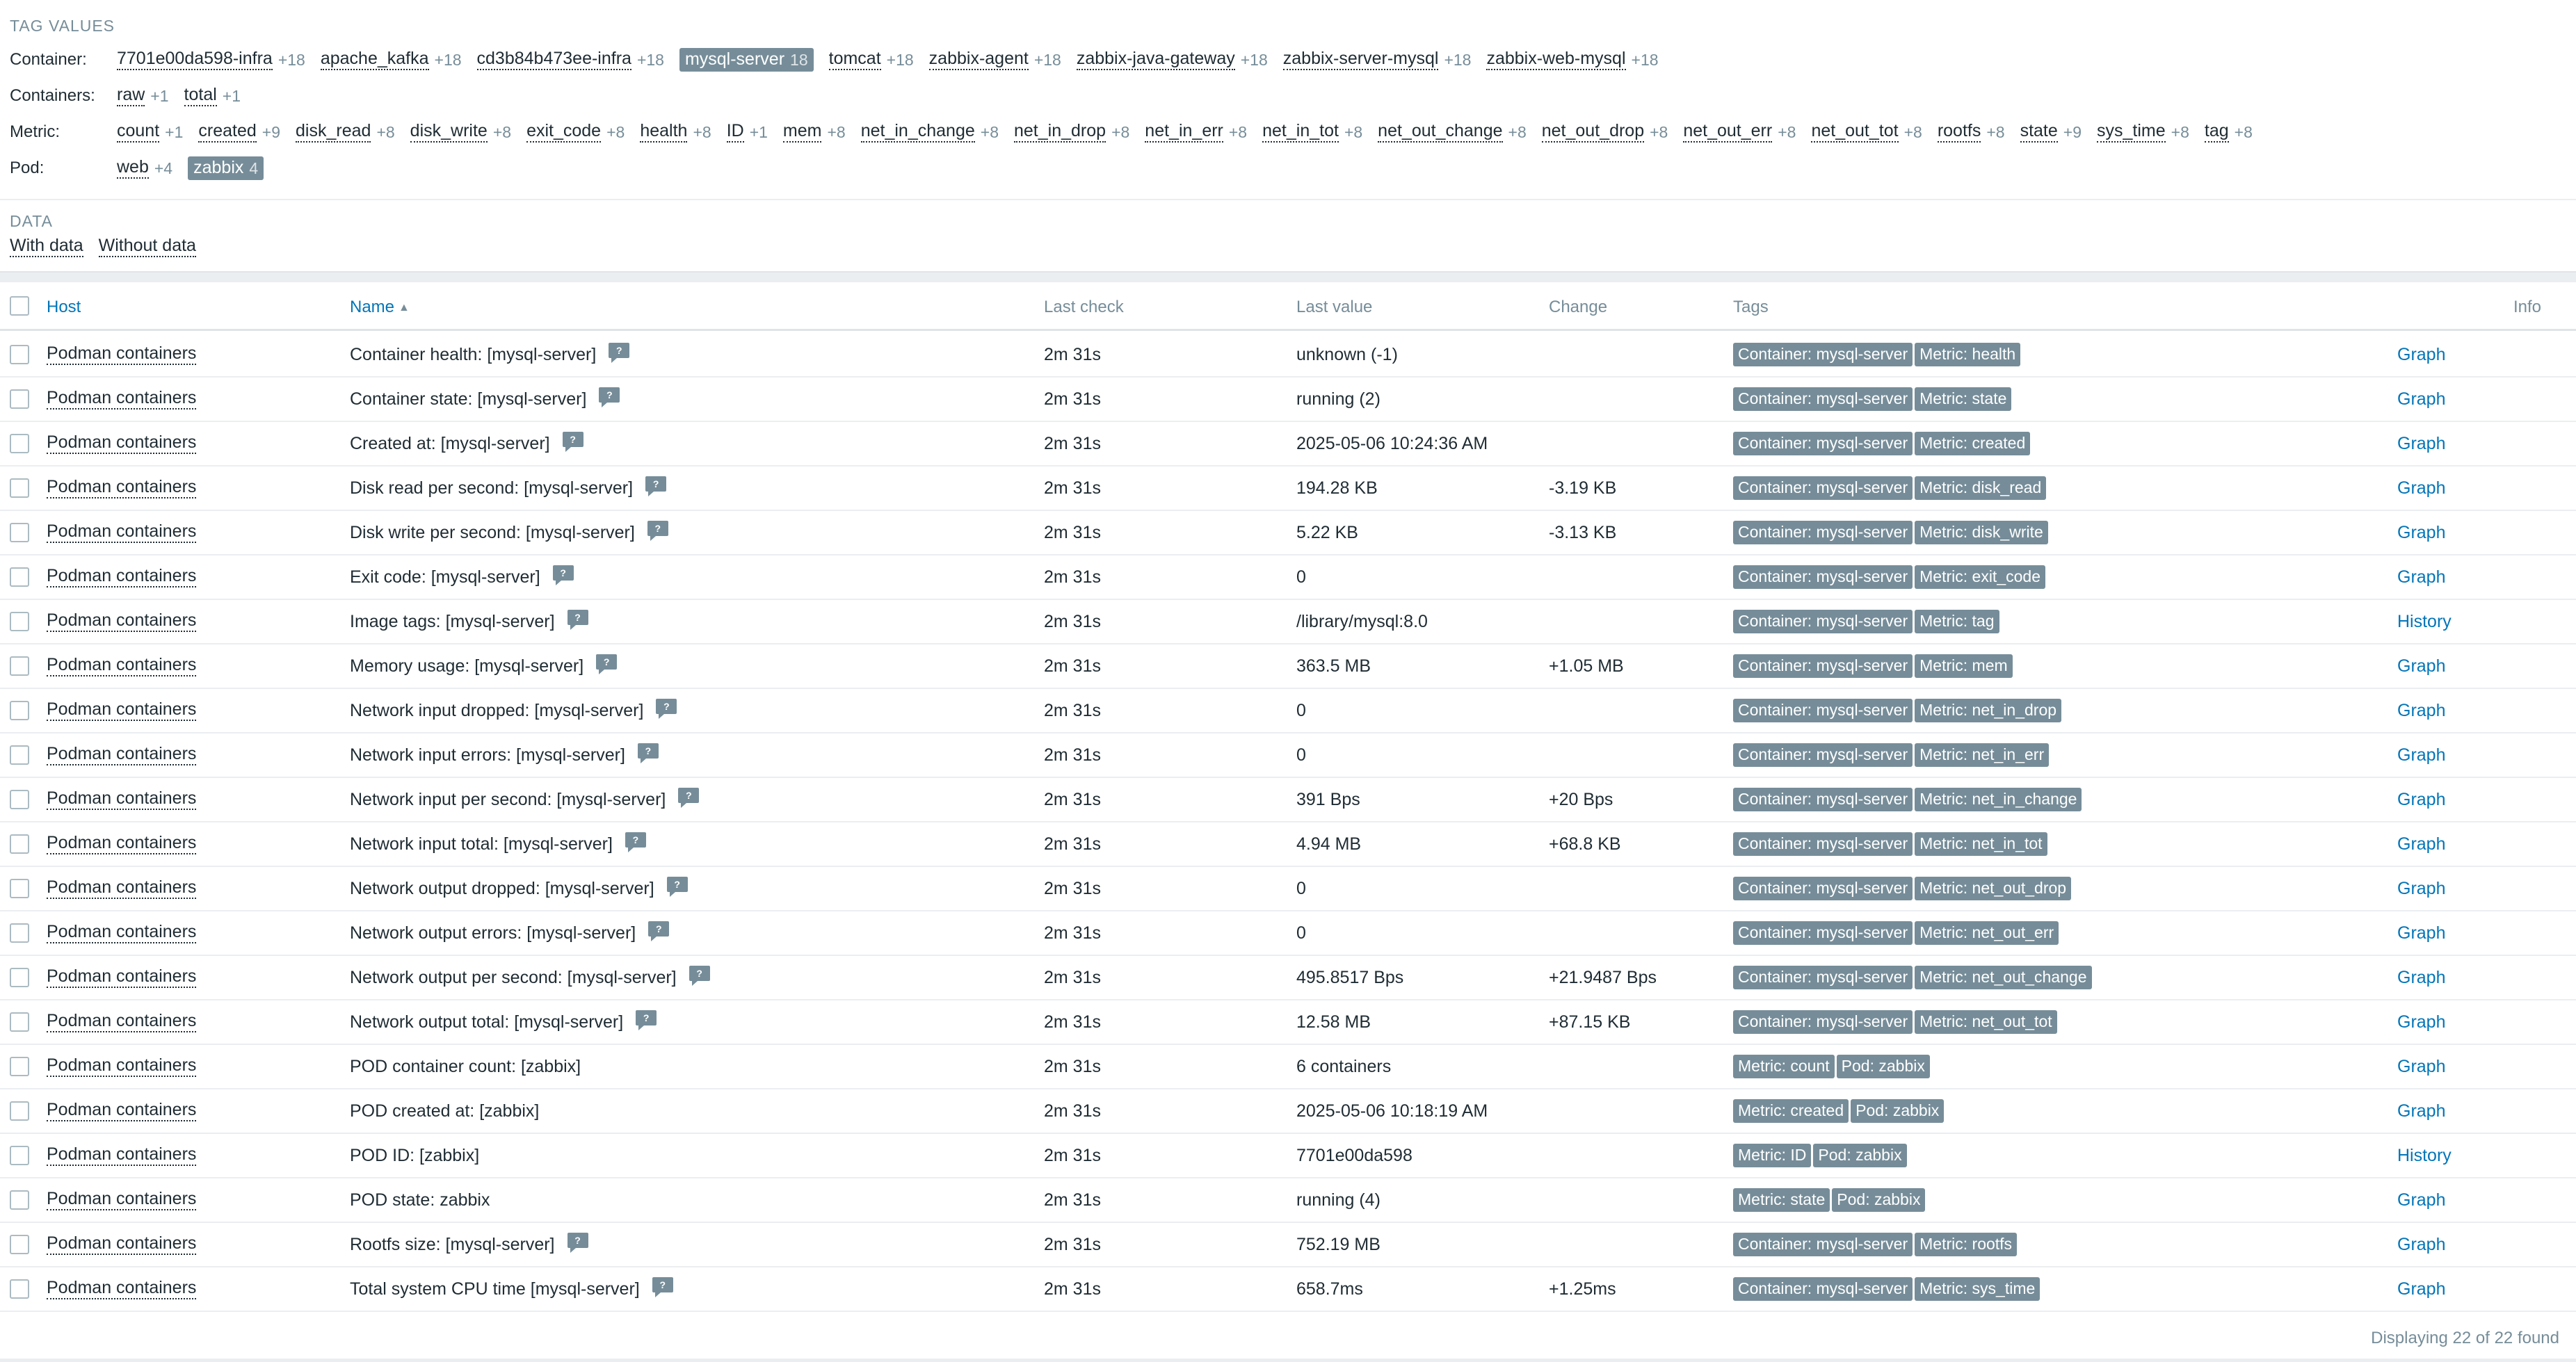  I want to click on item-tag: Metric: tag, so click(1957, 621).